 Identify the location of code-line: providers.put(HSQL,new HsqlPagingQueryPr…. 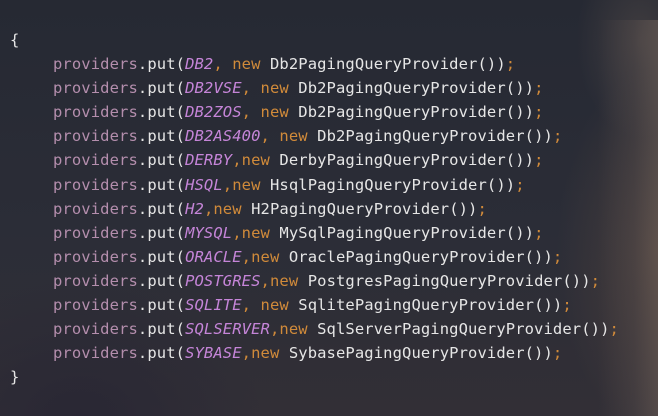
(314, 185).